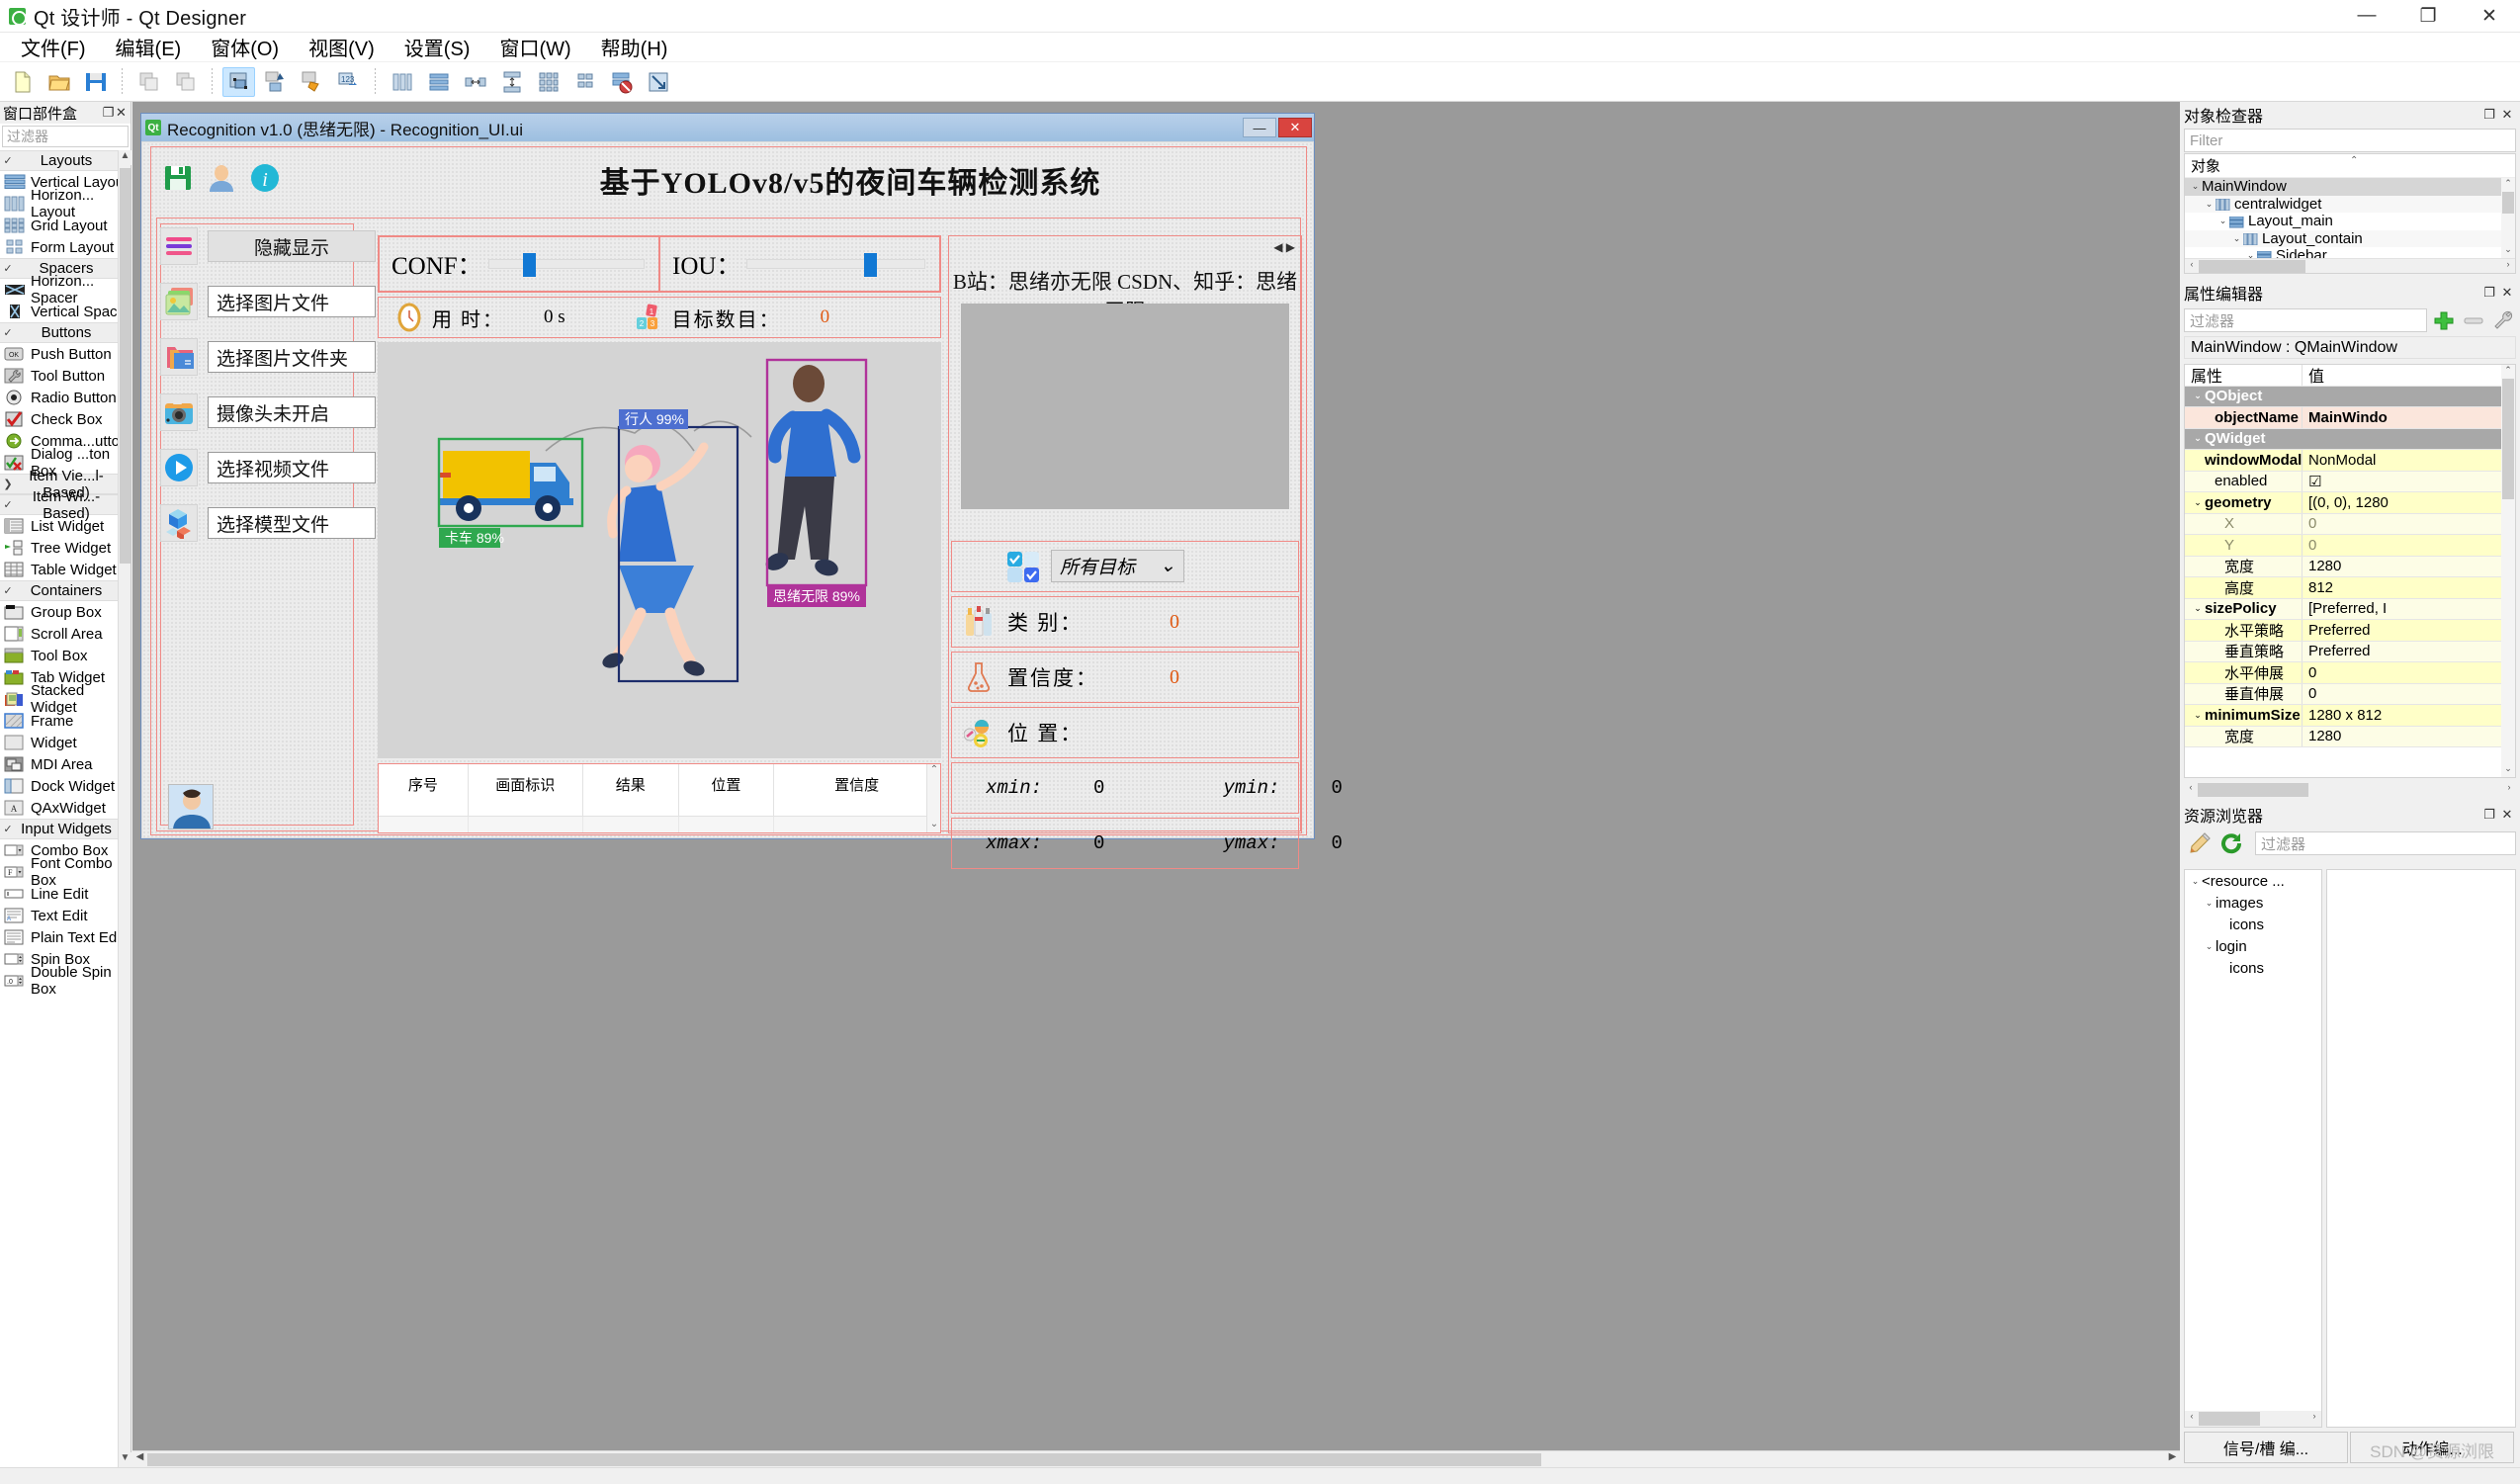 This screenshot has height=1484, width=2520. What do you see at coordinates (179, 357) in the screenshot?
I see `folder-icon` at bounding box center [179, 357].